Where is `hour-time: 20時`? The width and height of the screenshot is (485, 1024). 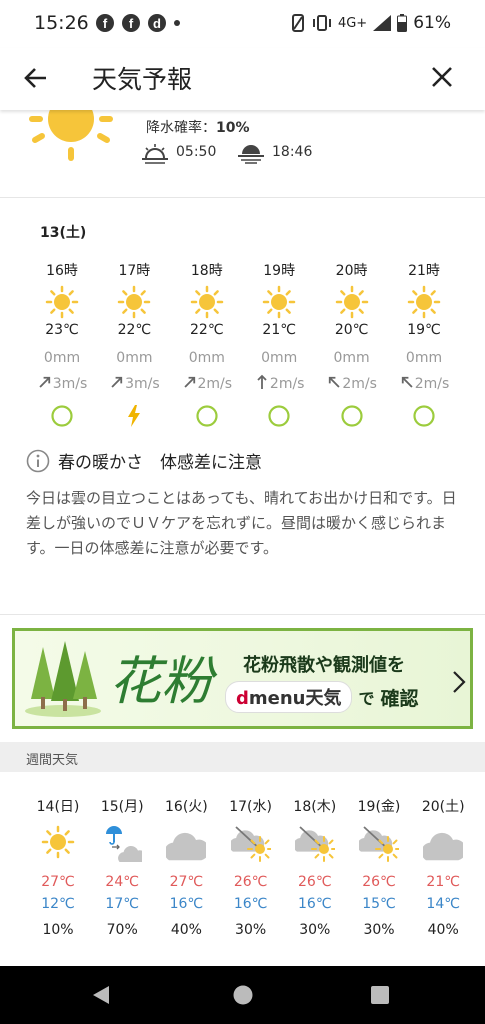 hour-time: 20時 is located at coordinates (351, 271).